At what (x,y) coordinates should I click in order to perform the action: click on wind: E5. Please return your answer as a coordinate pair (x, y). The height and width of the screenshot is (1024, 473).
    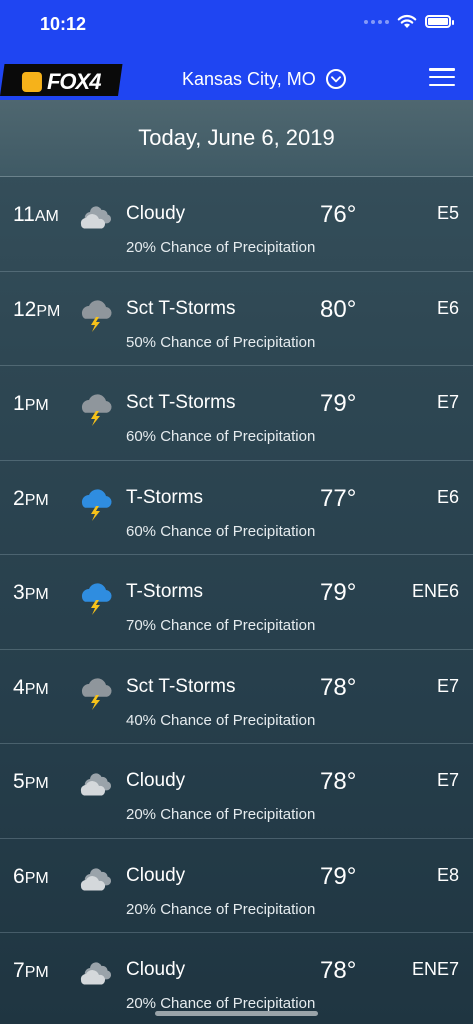
    Looking at the image, I should click on (447, 213).